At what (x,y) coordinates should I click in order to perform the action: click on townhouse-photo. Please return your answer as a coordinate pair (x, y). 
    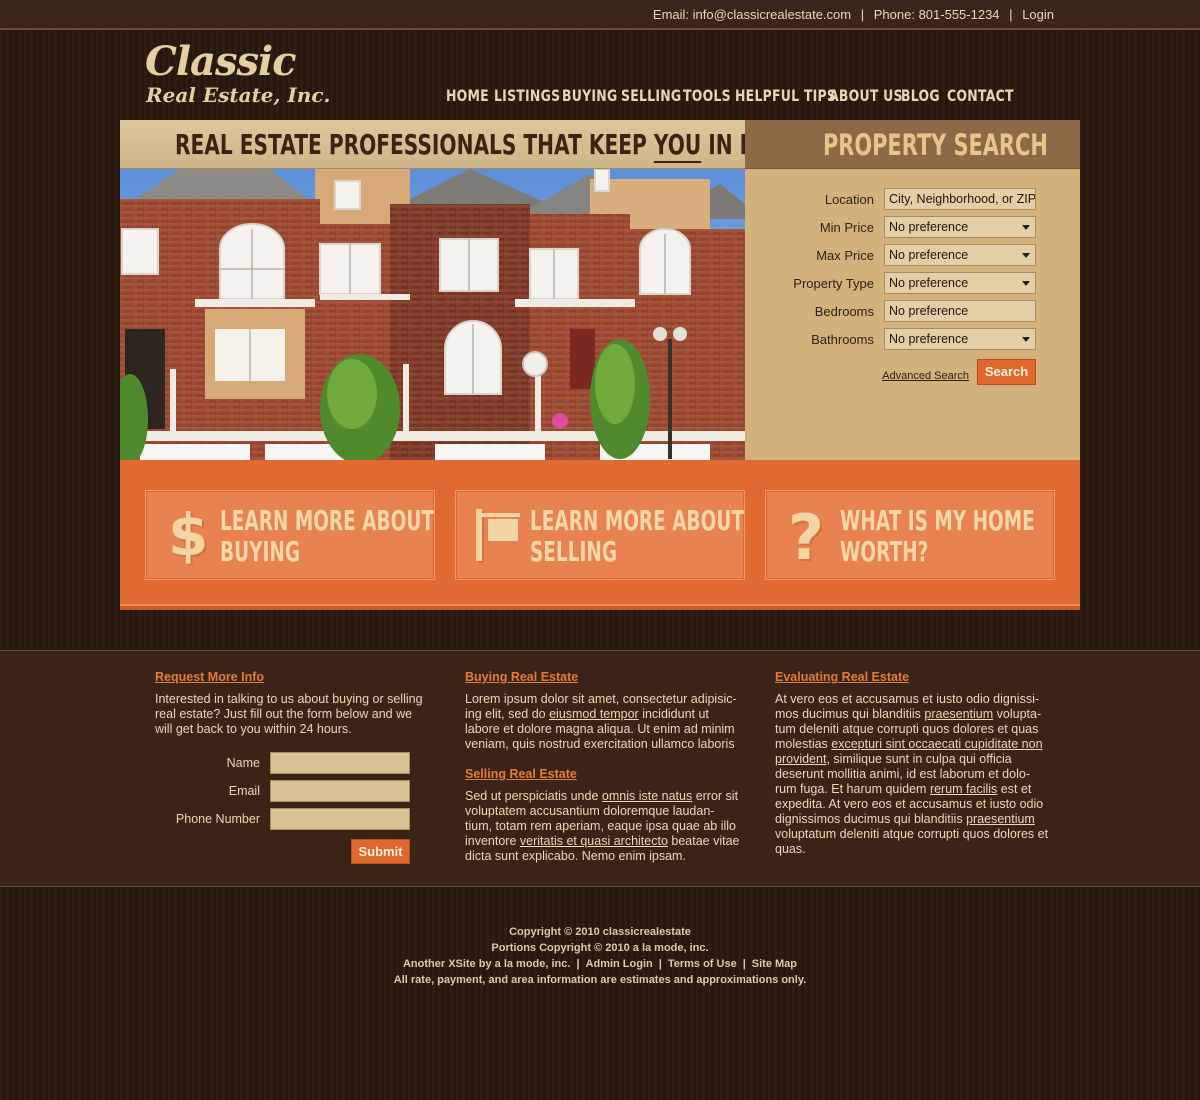
    Looking at the image, I should click on (432, 314).